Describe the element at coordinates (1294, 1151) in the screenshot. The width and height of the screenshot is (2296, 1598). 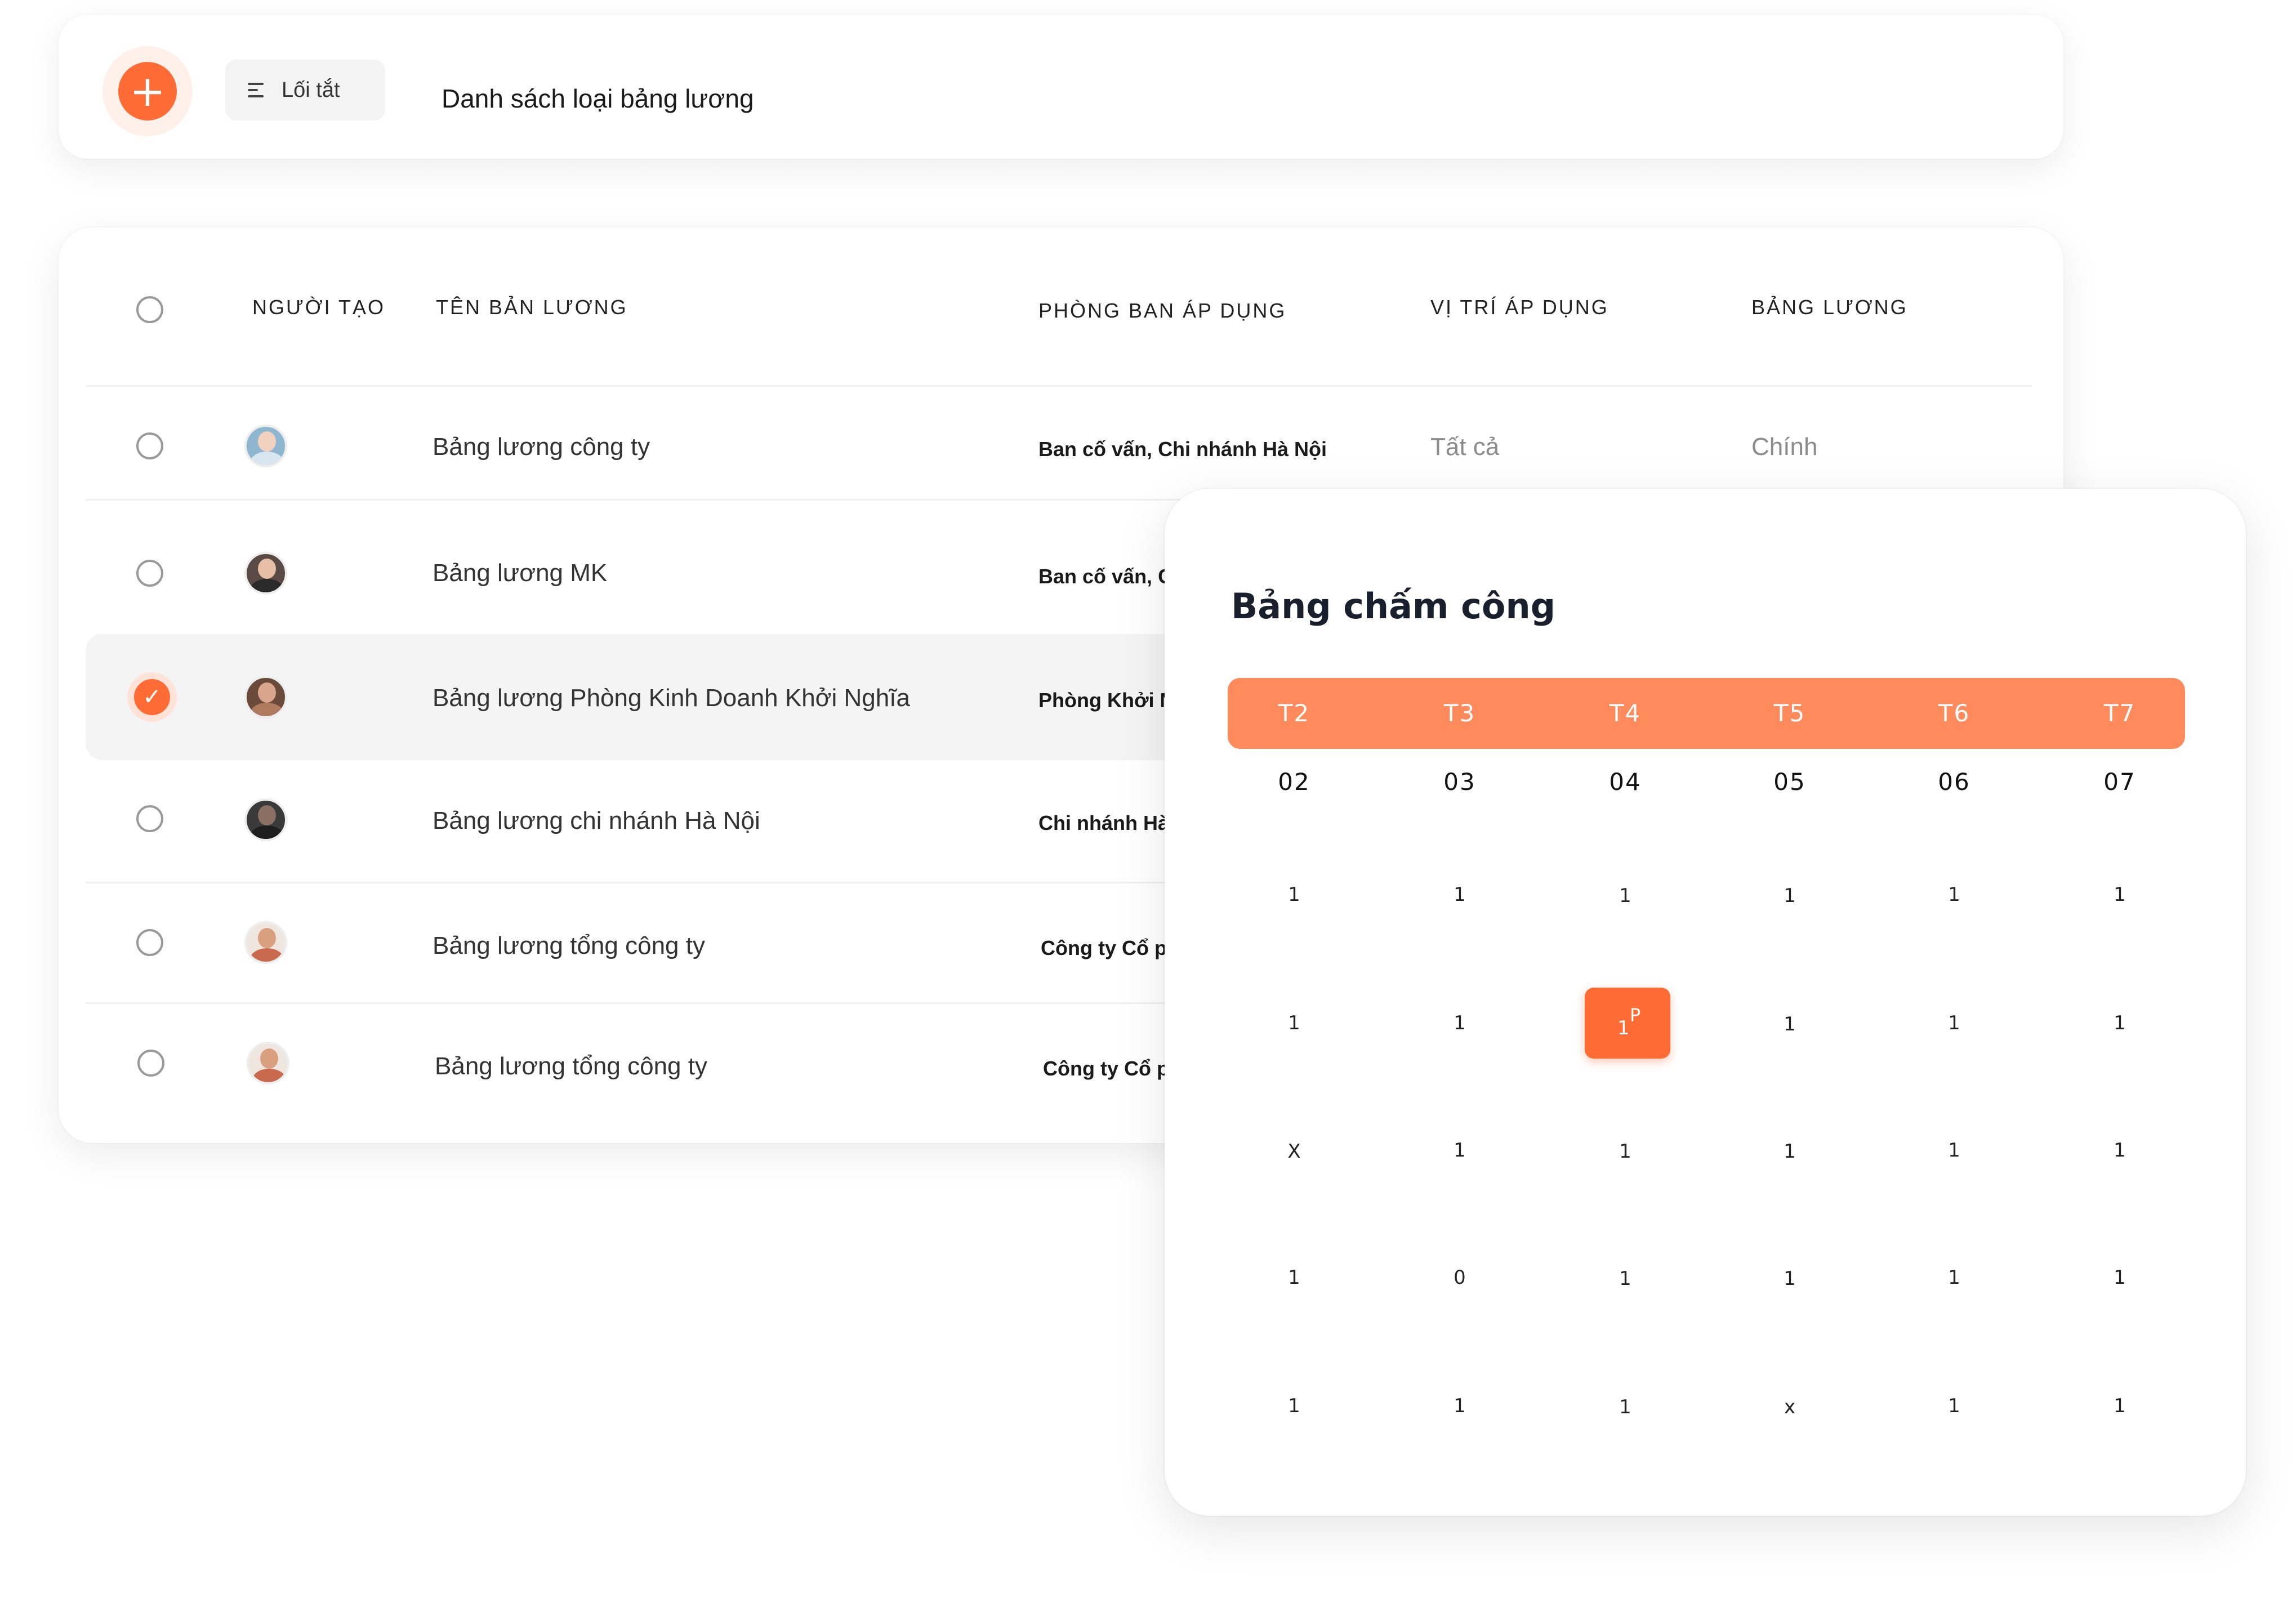
I see `timesheet-cell: X` at that location.